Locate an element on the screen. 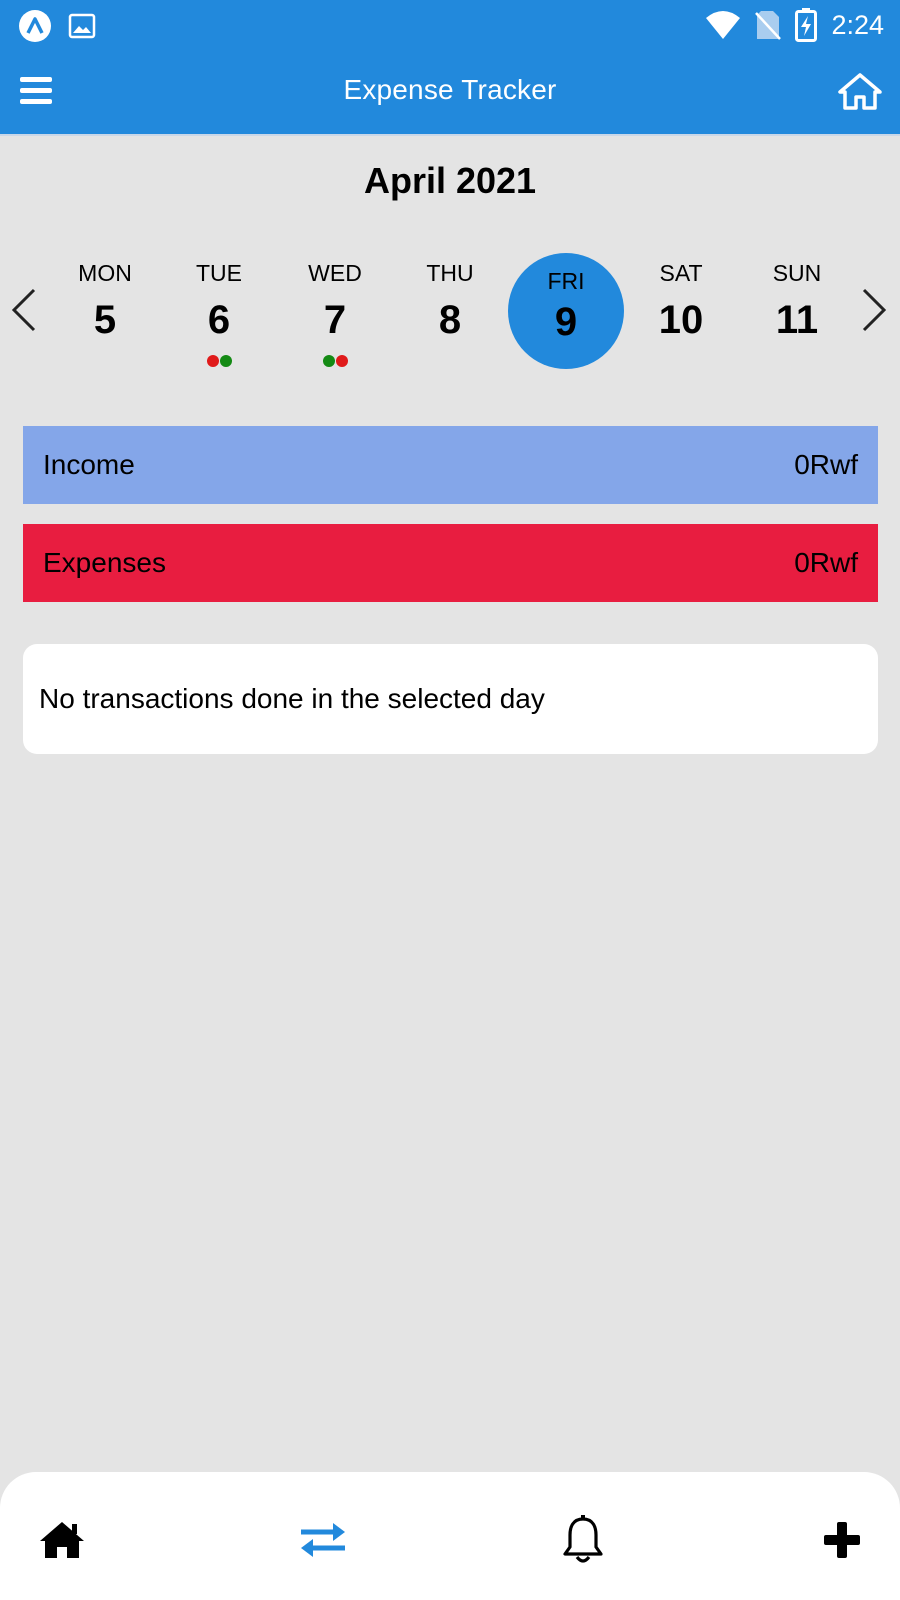 The height and width of the screenshot is (1600, 900). day-name: WED is located at coordinates (335, 273).